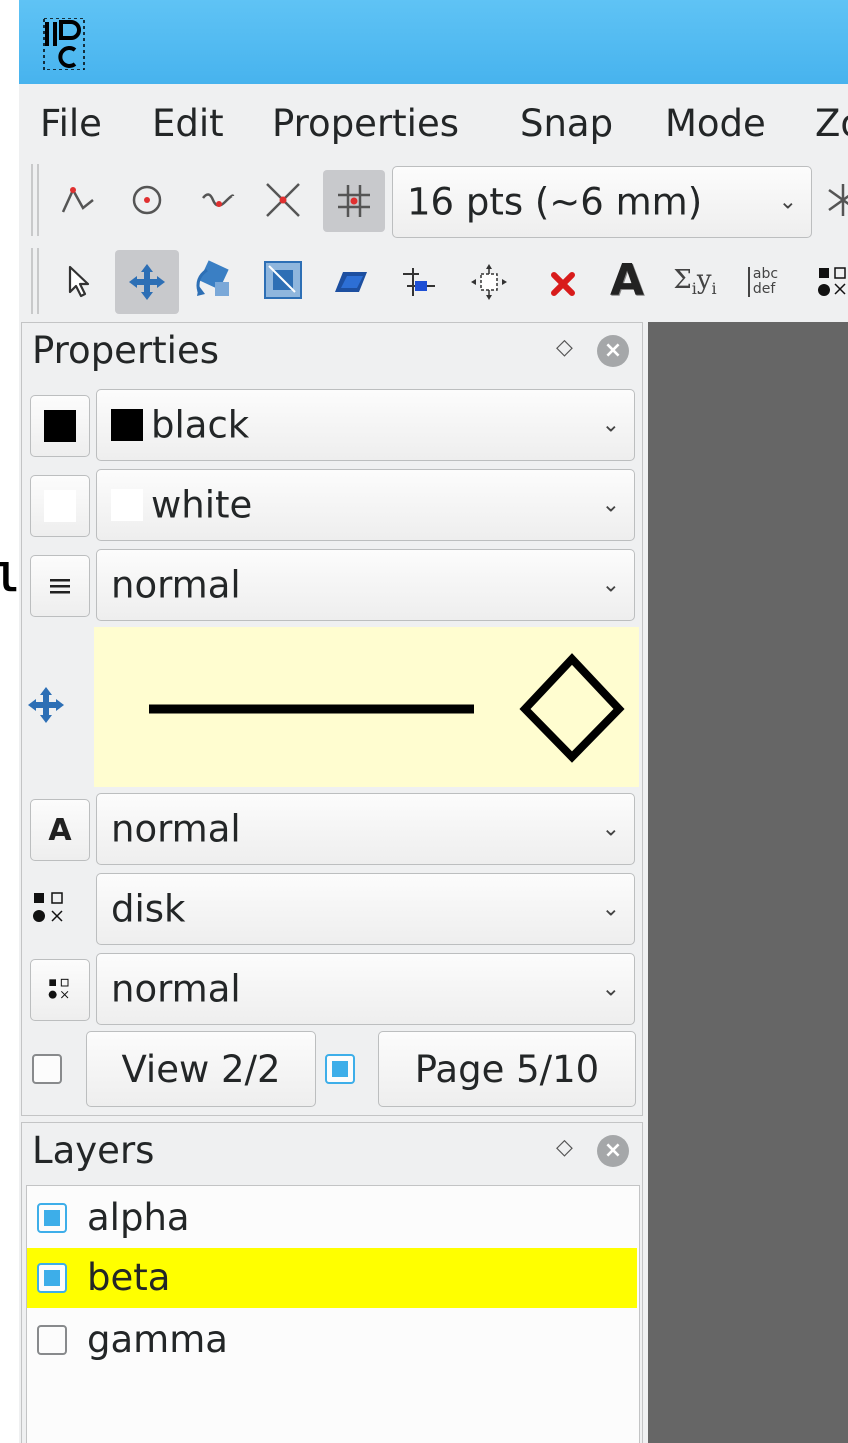 The image size is (848, 1443). I want to click on stroke-swatch, so click(60, 426).